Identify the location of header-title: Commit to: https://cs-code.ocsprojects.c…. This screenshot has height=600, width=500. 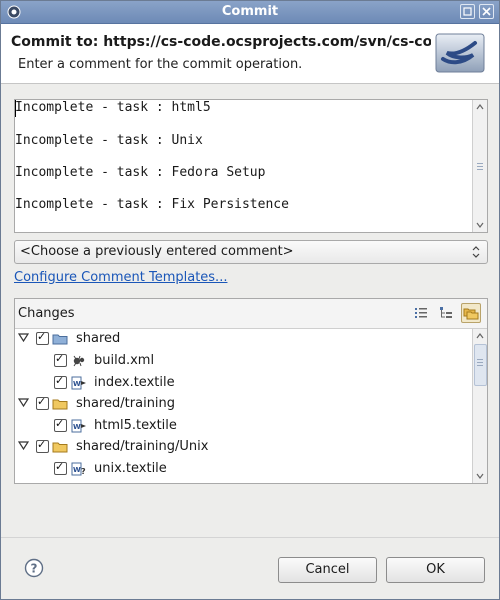
(221, 42).